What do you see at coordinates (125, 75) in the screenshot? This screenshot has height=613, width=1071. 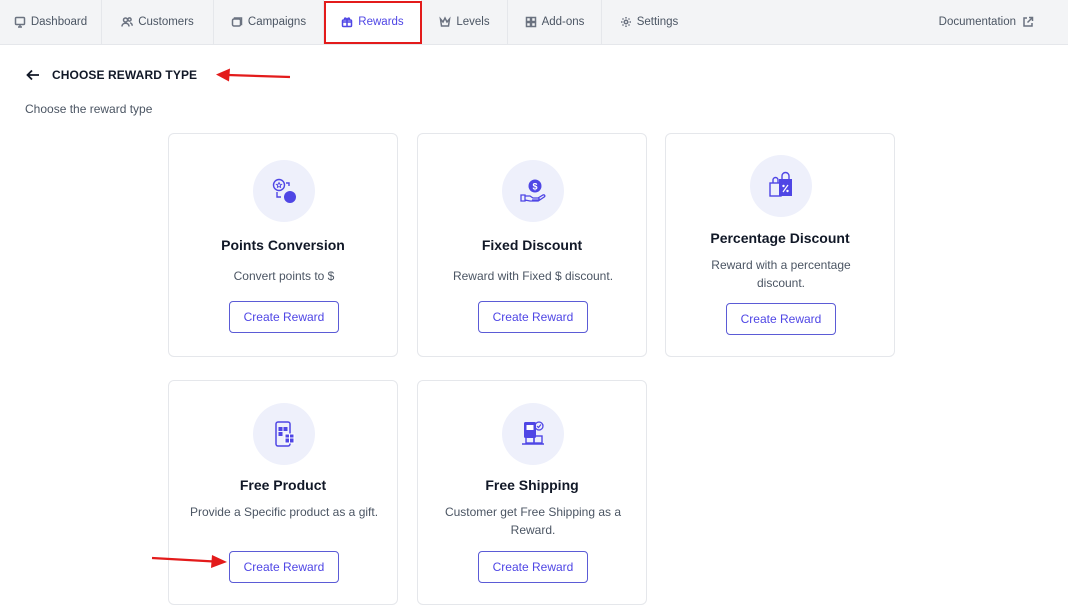 I see `page-title: CHOOSE REWARD TYPE` at bounding box center [125, 75].